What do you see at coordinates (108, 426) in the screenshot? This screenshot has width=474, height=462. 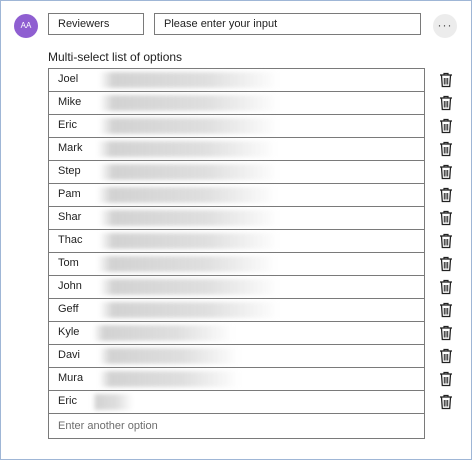 I see `add-option-placeholder: Enter another option` at bounding box center [108, 426].